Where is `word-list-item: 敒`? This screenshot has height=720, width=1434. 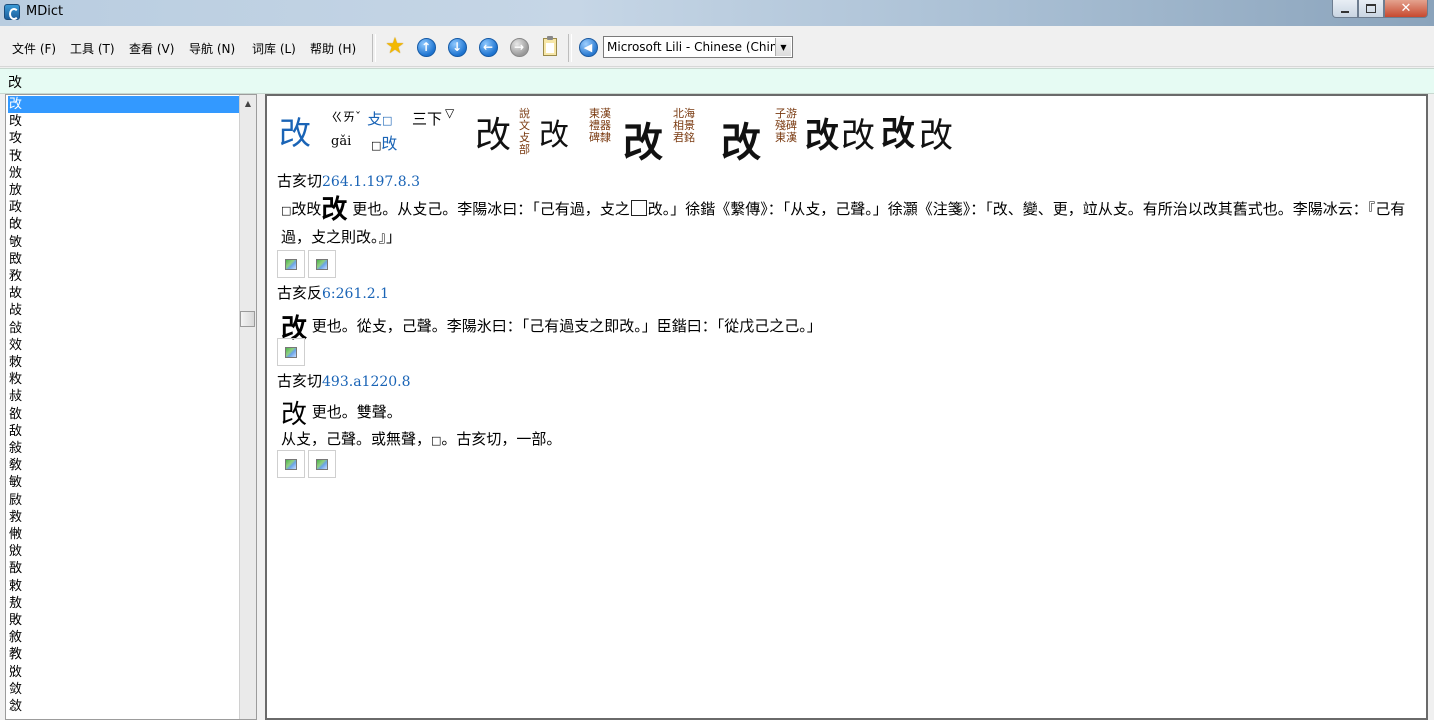 word-list-item: 敒 is located at coordinates (125, 534).